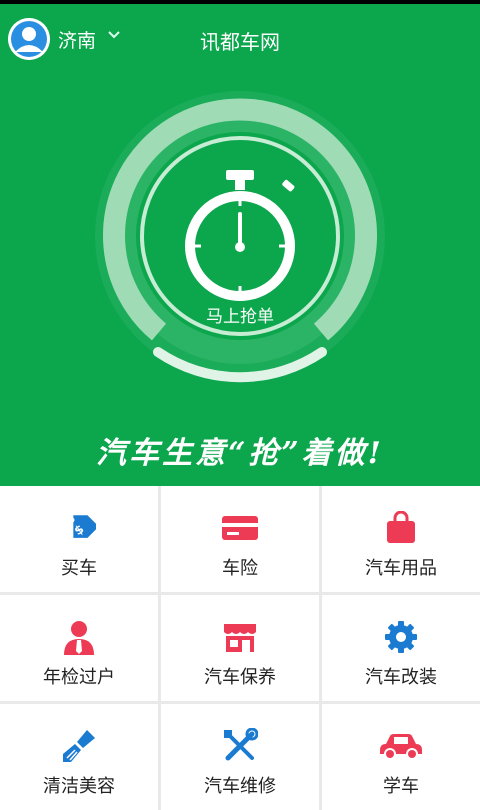 Image resolution: width=480 pixels, height=810 pixels. Describe the element at coordinates (240, 314) in the screenshot. I see `grab-order-label: 马上抢单` at that location.